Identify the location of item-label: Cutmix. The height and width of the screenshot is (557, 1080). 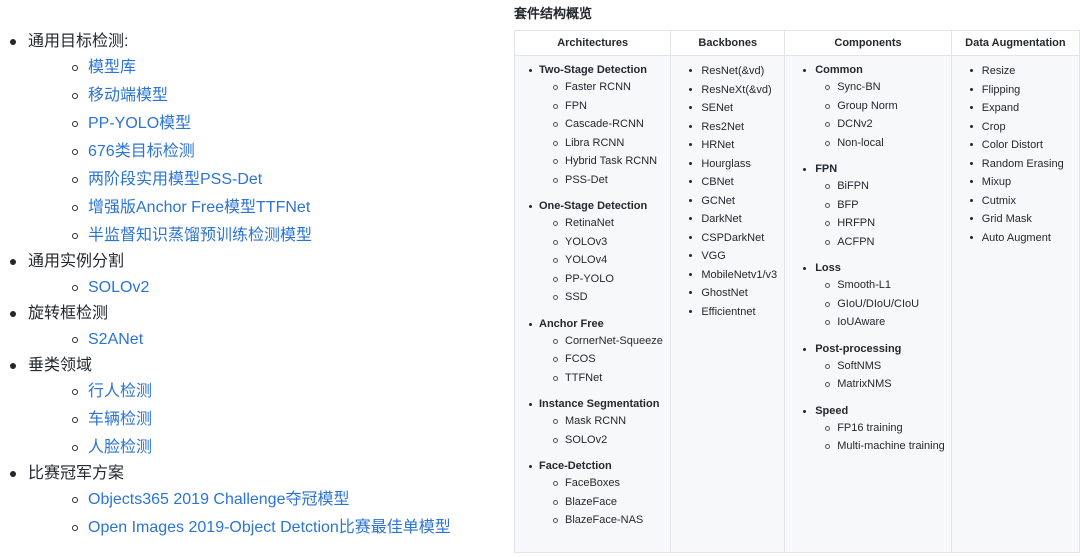
(999, 200).